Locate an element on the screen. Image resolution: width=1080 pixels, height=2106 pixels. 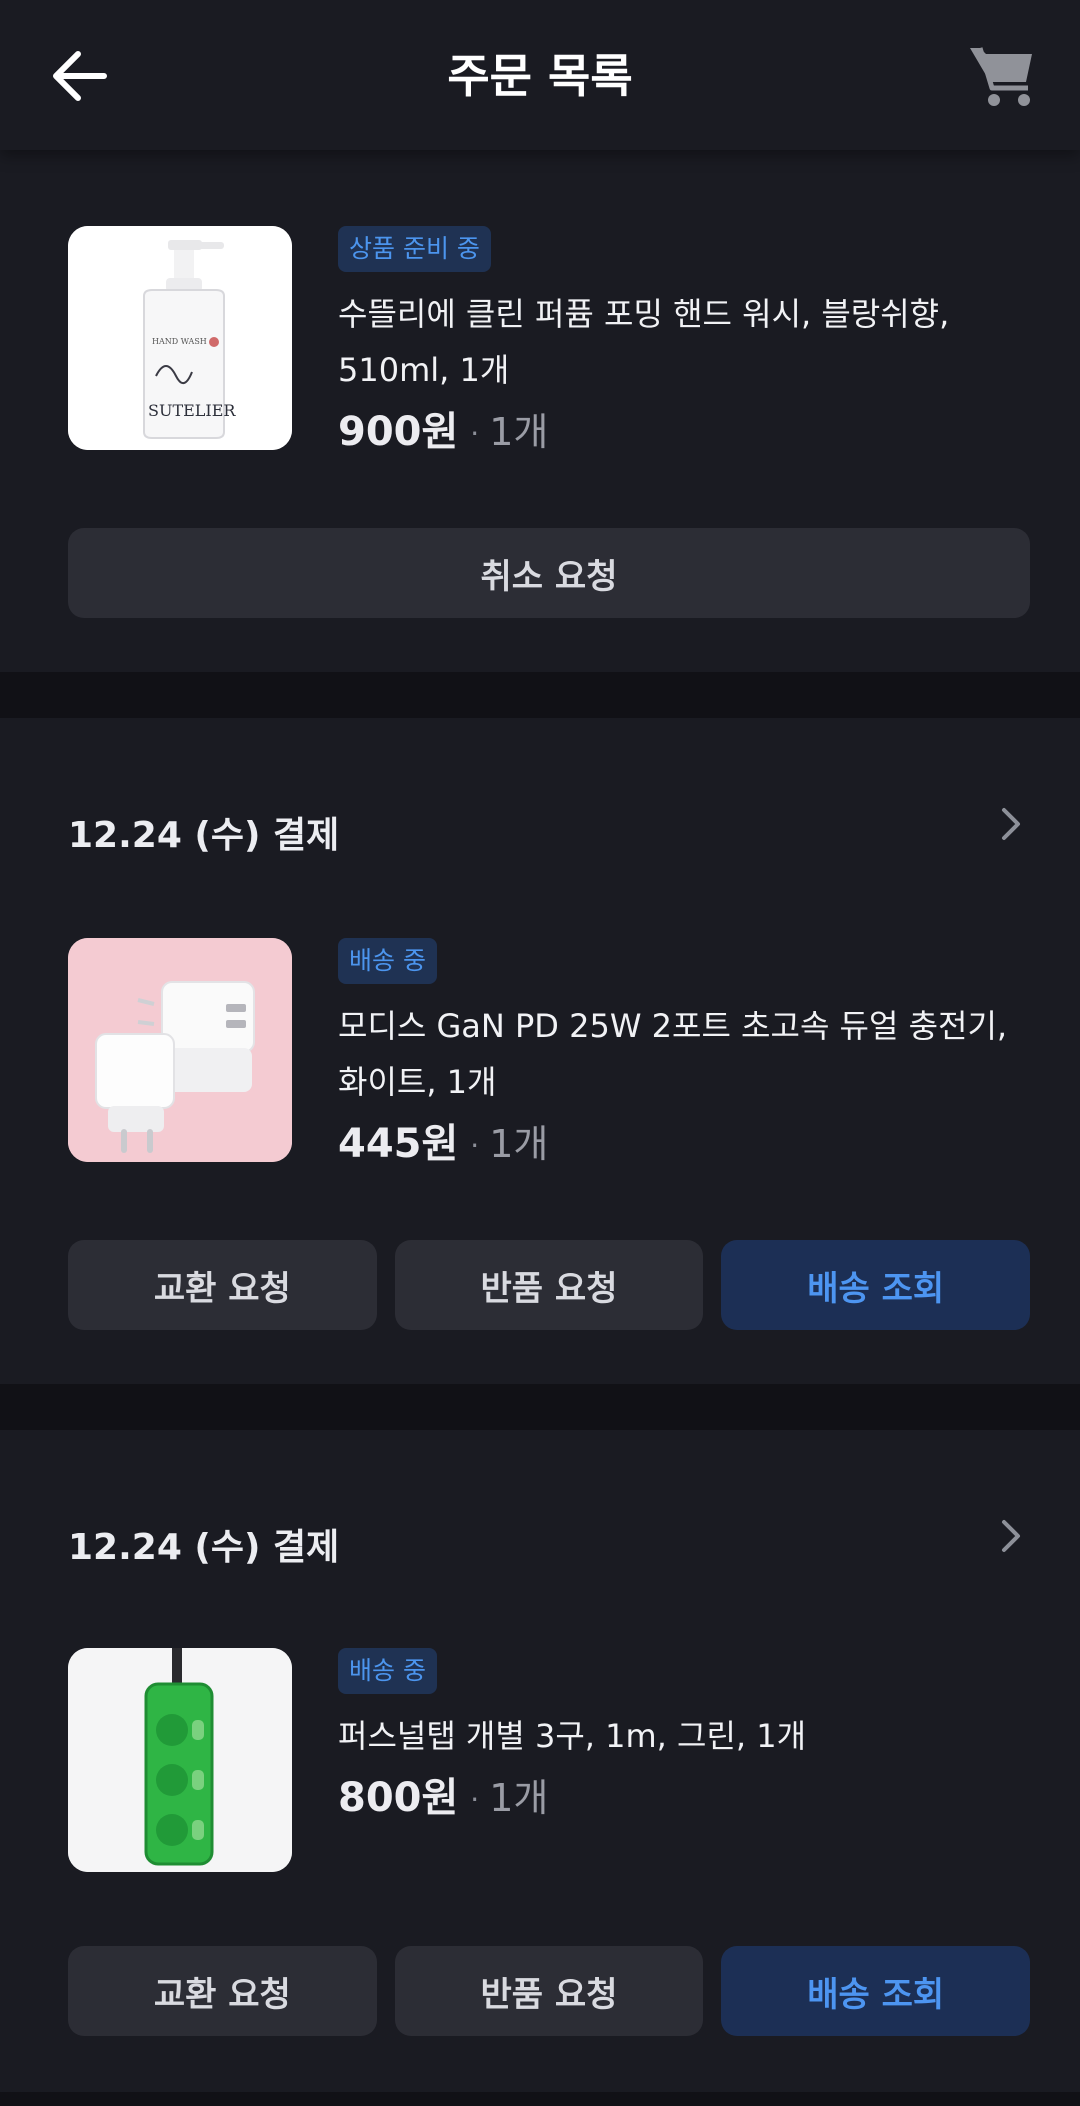
action-buttons: 취소 요청 is located at coordinates (549, 573).